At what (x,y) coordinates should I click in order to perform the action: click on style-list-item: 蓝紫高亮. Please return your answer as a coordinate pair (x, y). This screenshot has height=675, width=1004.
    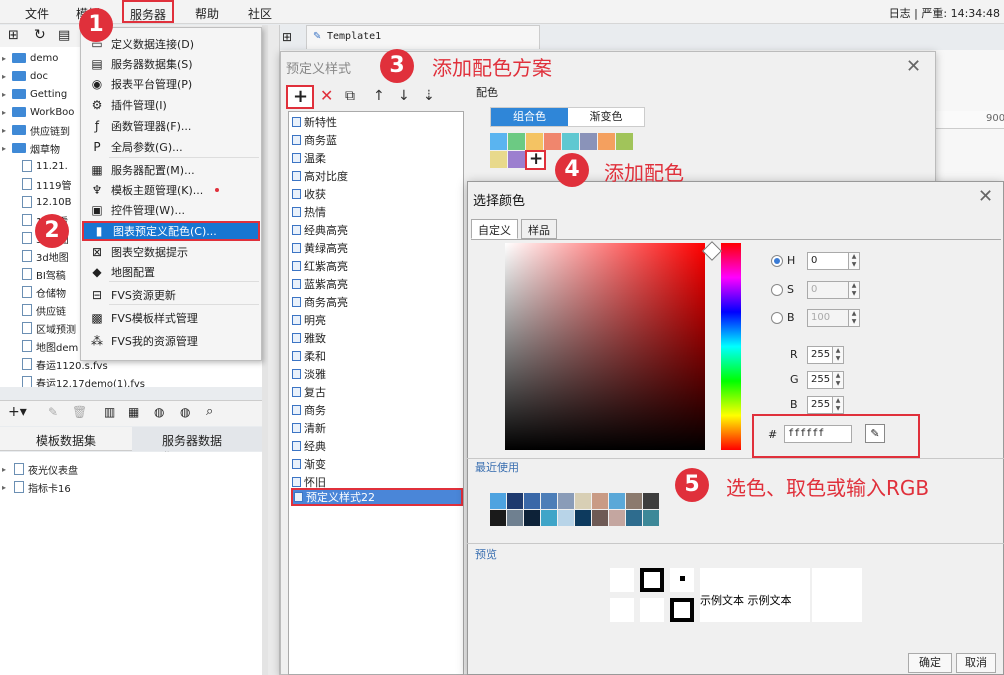
    Looking at the image, I should click on (377, 284).